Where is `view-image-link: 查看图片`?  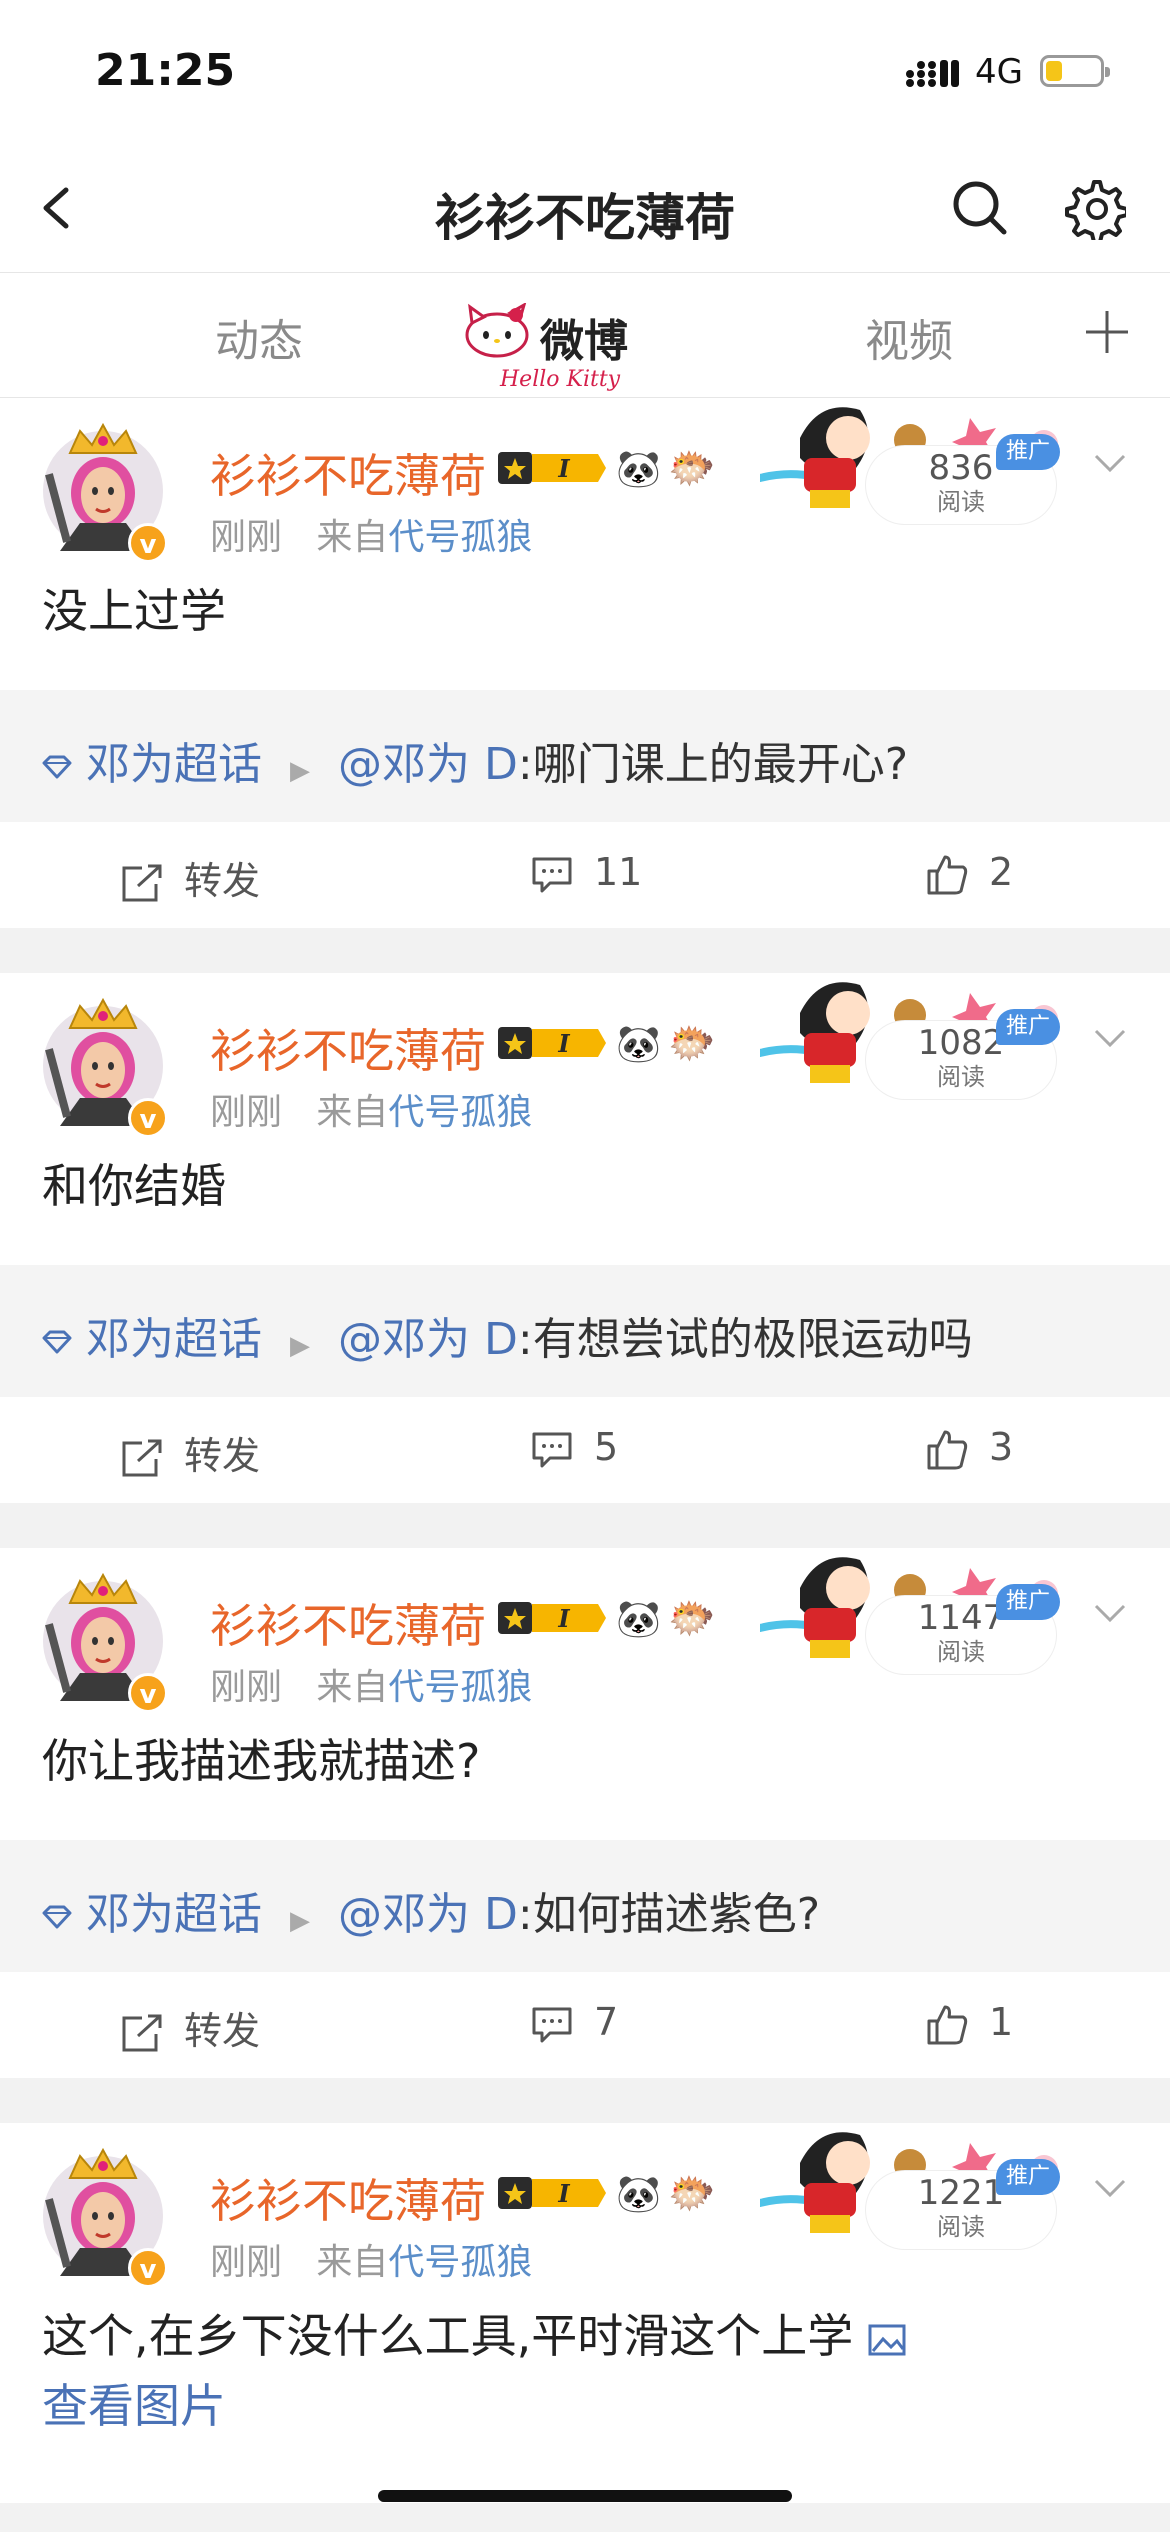
view-image-link: 查看图片 is located at coordinates (134, 2406).